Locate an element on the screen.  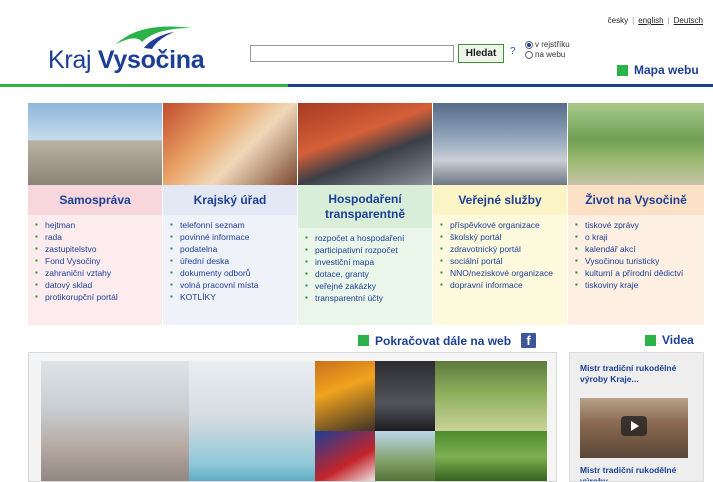
search-scope-registry: v rejstříku is located at coordinates (547, 45).